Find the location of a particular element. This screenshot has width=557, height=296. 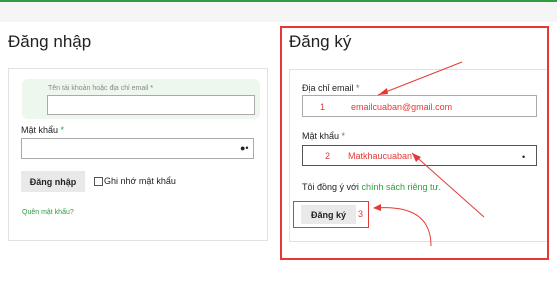

email-arrow-head is located at coordinates (383, 91).